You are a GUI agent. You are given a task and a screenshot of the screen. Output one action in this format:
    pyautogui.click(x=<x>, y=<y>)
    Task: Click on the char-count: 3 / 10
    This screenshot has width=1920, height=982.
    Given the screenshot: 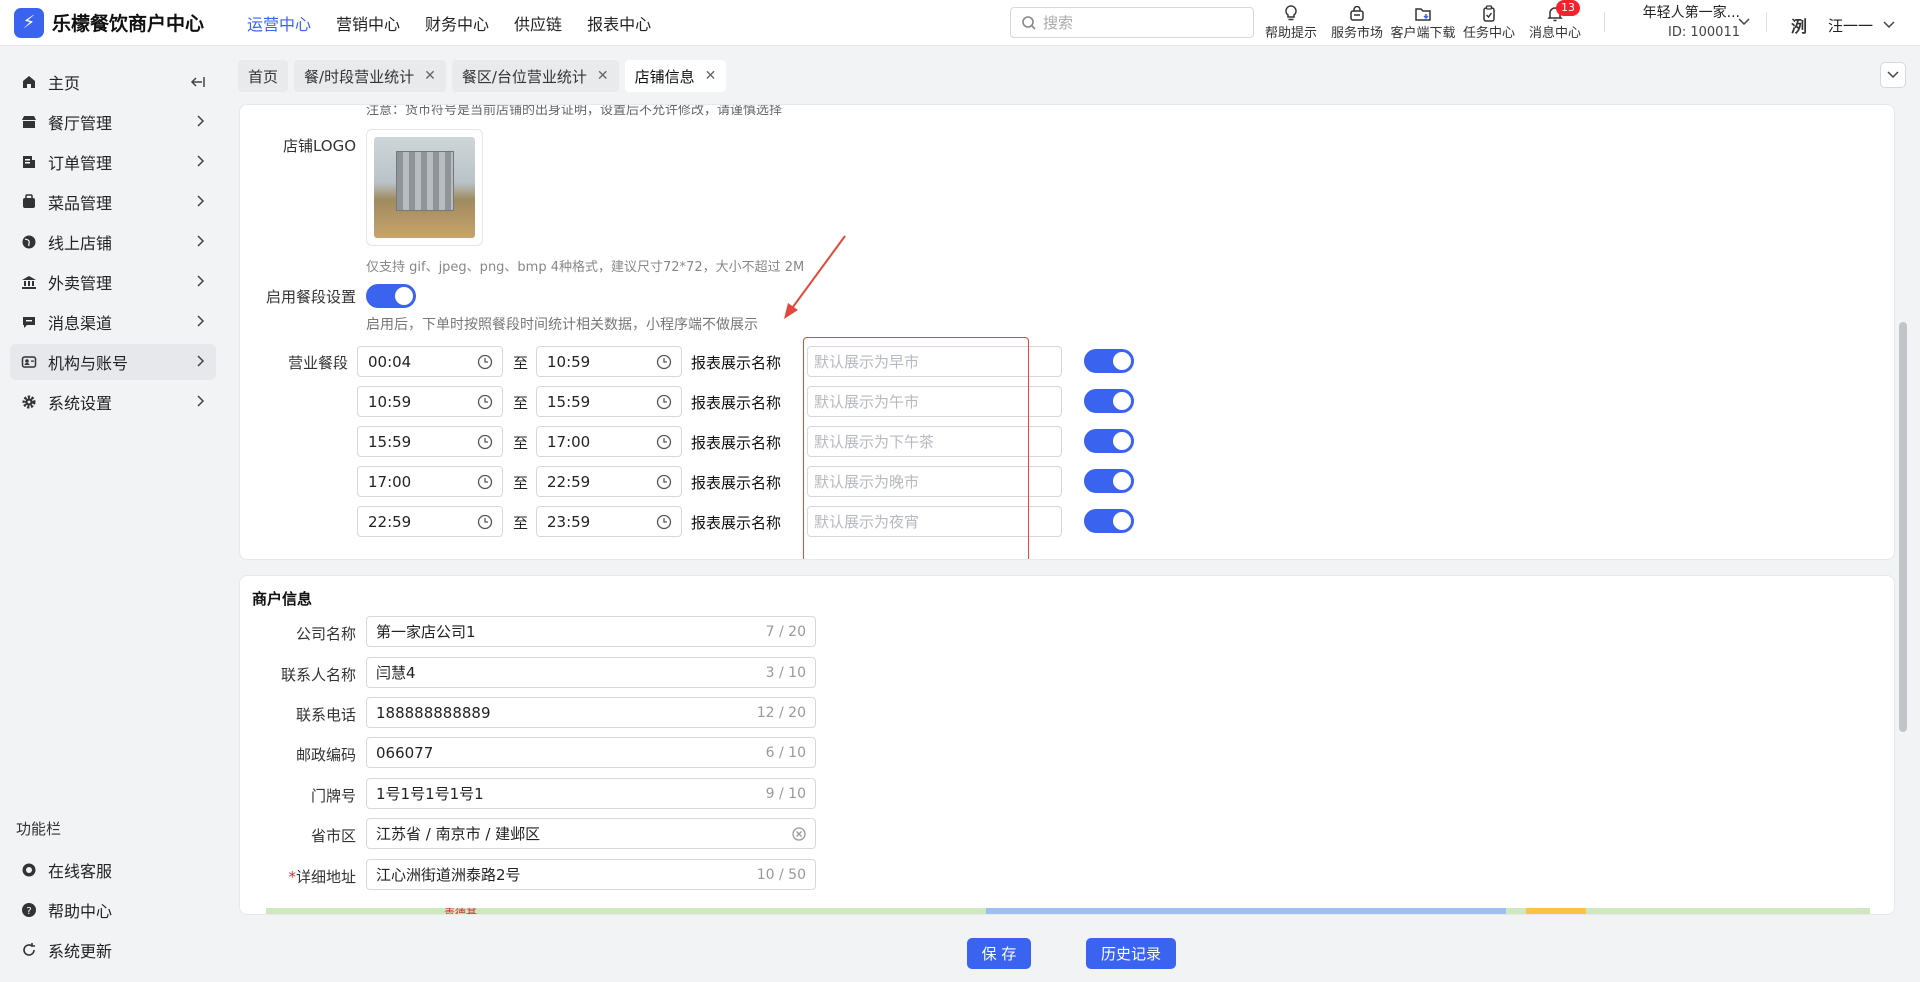 What is the action you would take?
    pyautogui.click(x=785, y=672)
    